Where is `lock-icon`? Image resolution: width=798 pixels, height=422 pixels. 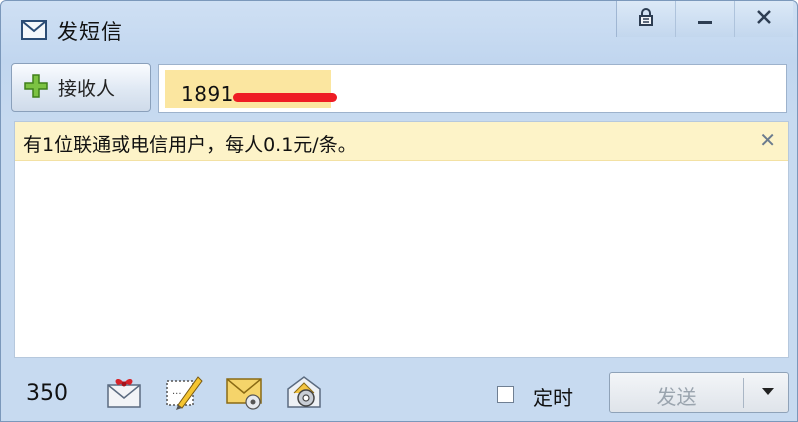 lock-icon is located at coordinates (646, 19).